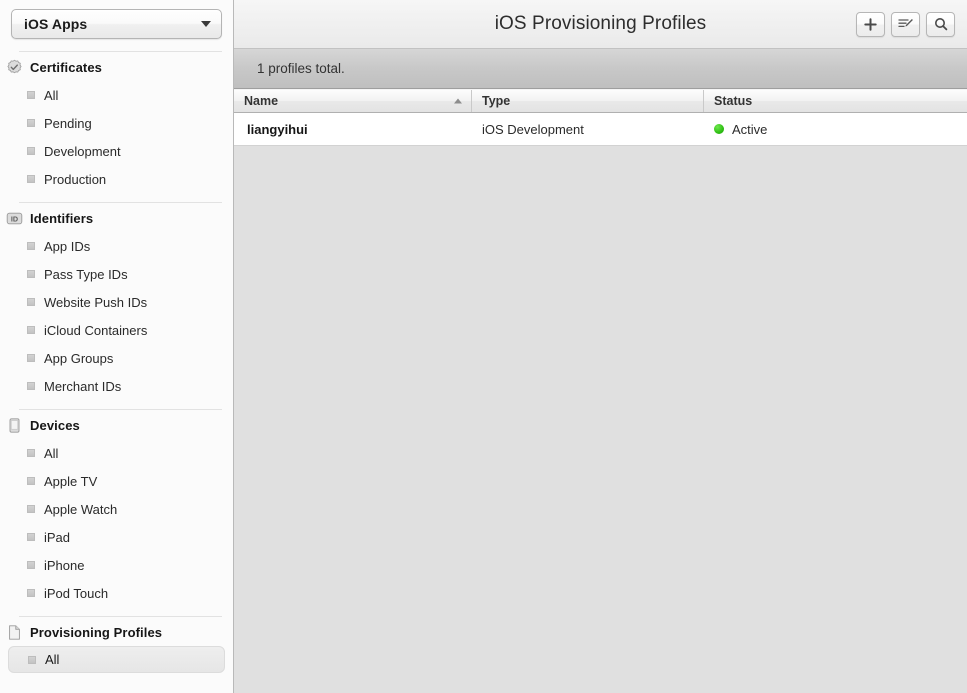 Image resolution: width=967 pixels, height=693 pixels. Describe the element at coordinates (206, 24) in the screenshot. I see `chevron-down-icon` at that location.